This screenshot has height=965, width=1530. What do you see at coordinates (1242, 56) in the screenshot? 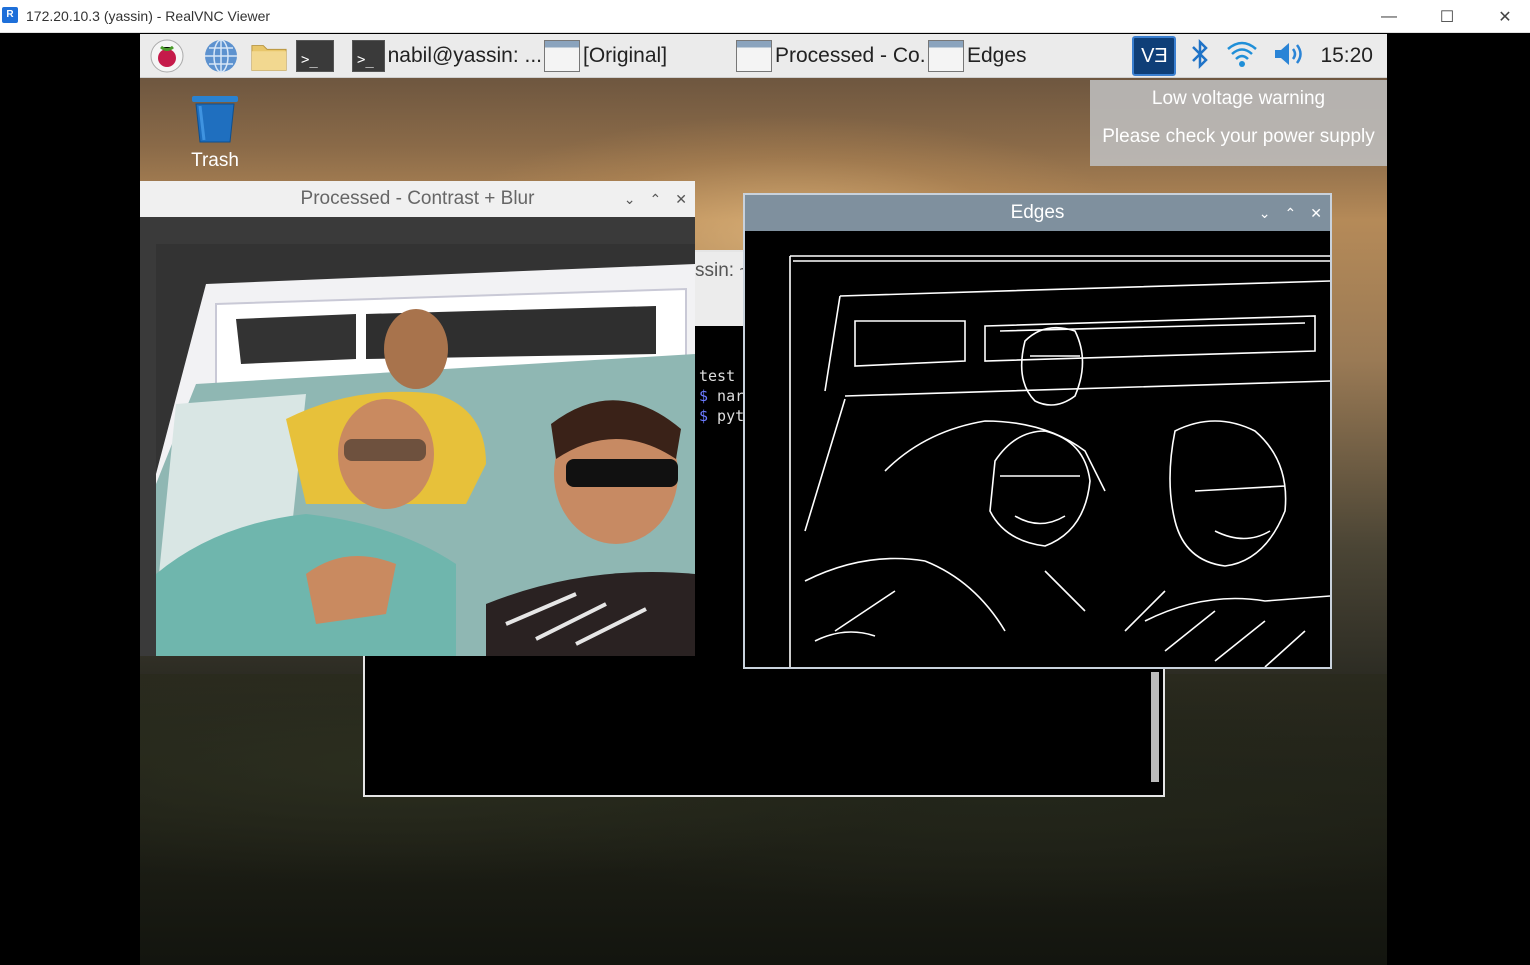
I see `wifi-icon` at bounding box center [1242, 56].